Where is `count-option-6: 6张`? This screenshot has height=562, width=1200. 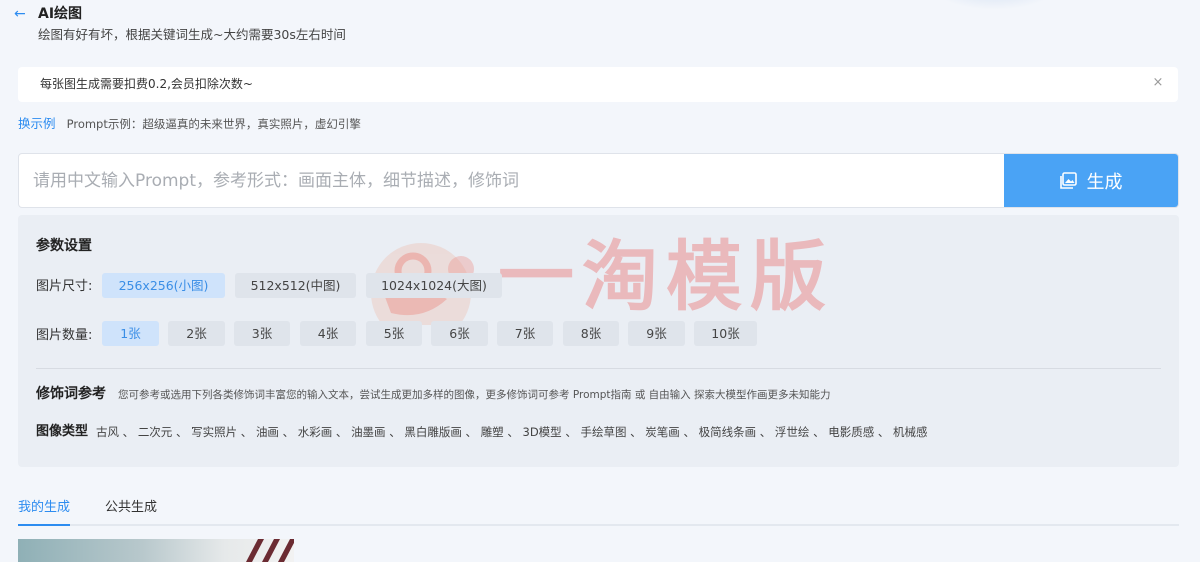 count-option-6: 6张 is located at coordinates (459, 333).